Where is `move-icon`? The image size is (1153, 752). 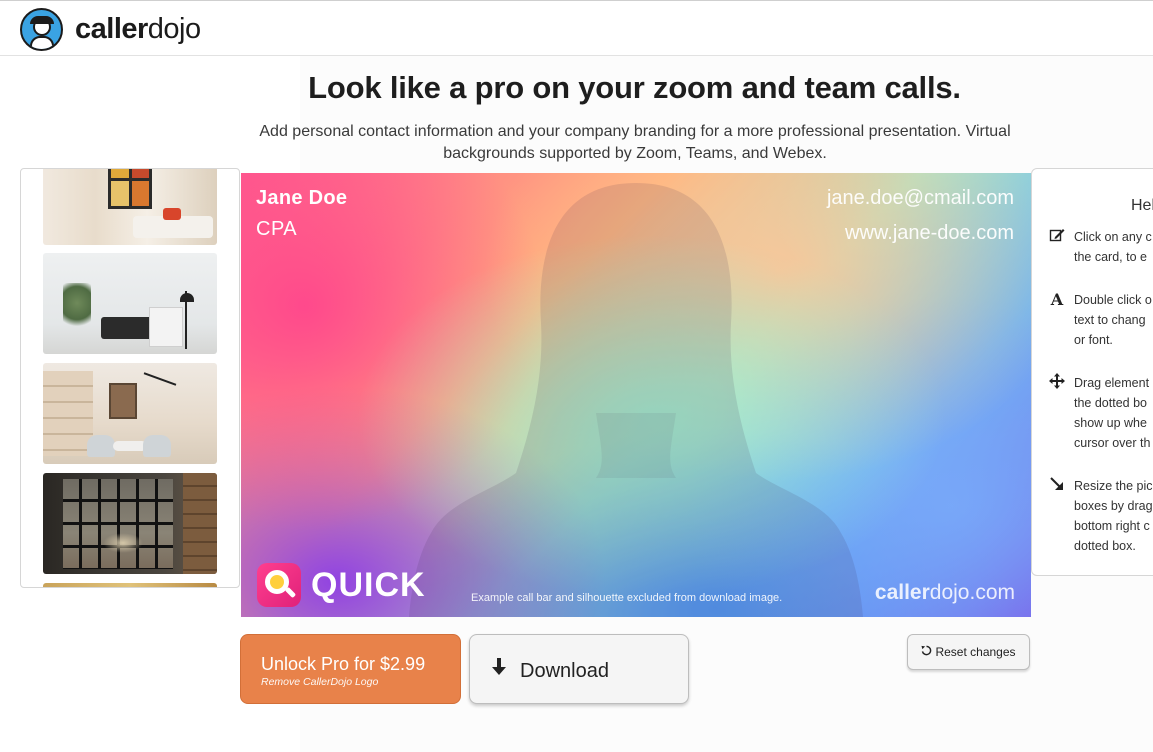 move-icon is located at coordinates (1057, 413).